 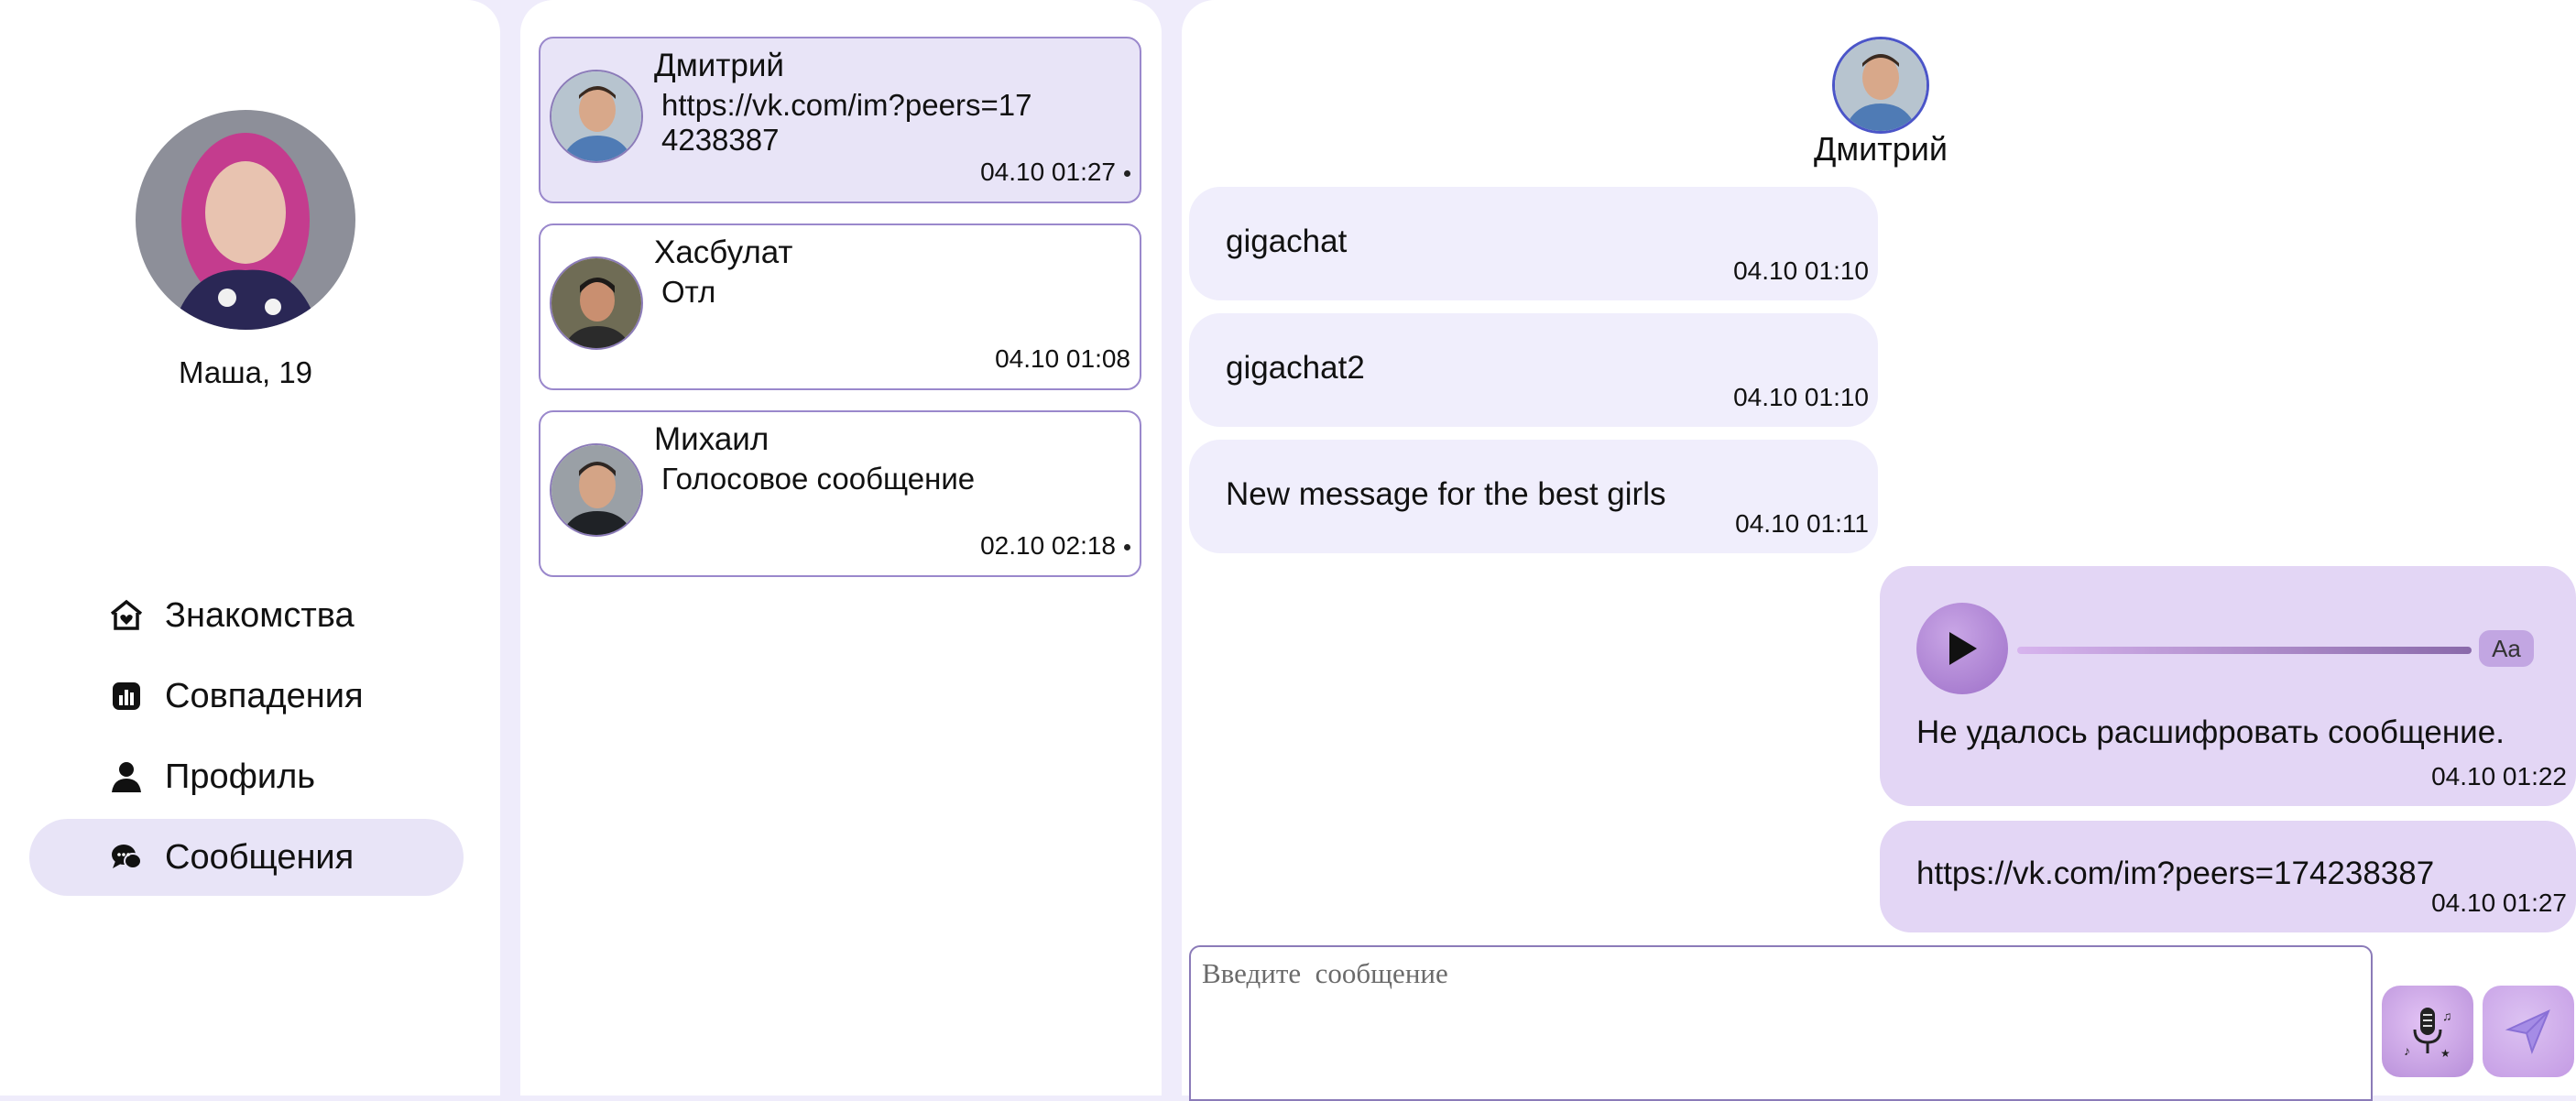 I want to click on conversation-preview: Голосовое сообщение, so click(x=819, y=479).